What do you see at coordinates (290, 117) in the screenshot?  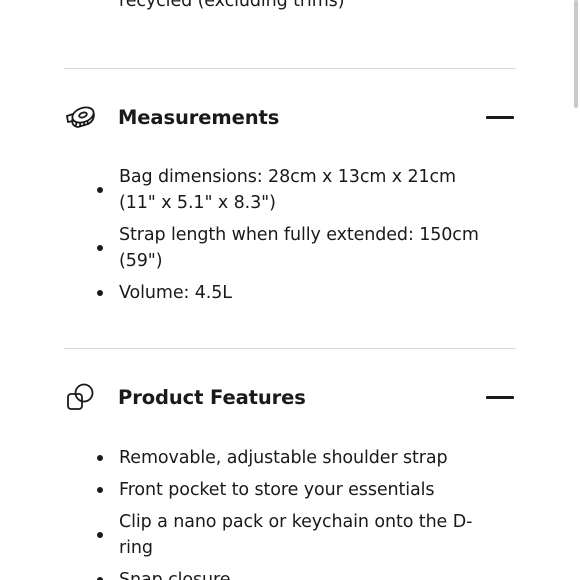 I see `measurements-header: Measurements` at bounding box center [290, 117].